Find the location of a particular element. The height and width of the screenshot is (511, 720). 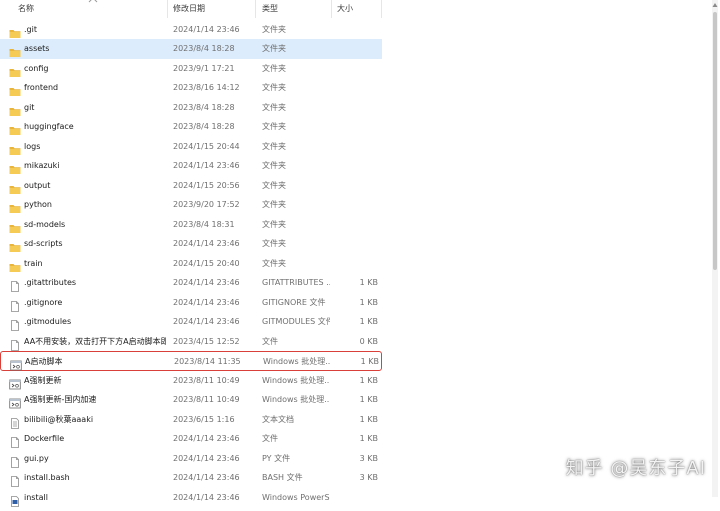

scrollbar-thumb is located at coordinates (715, 141).